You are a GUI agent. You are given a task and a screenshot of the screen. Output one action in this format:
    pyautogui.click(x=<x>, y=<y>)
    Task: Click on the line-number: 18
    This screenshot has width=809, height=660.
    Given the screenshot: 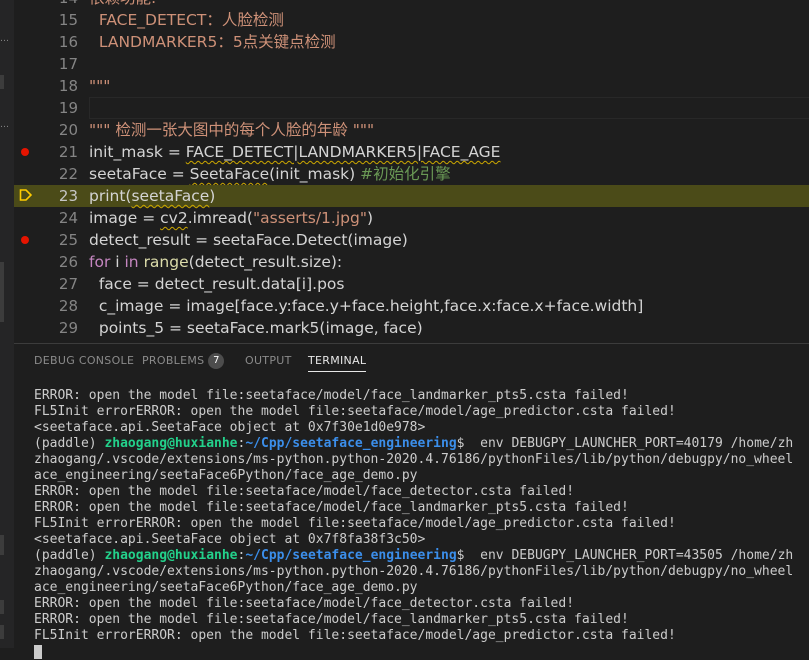 What is the action you would take?
    pyautogui.click(x=68, y=86)
    